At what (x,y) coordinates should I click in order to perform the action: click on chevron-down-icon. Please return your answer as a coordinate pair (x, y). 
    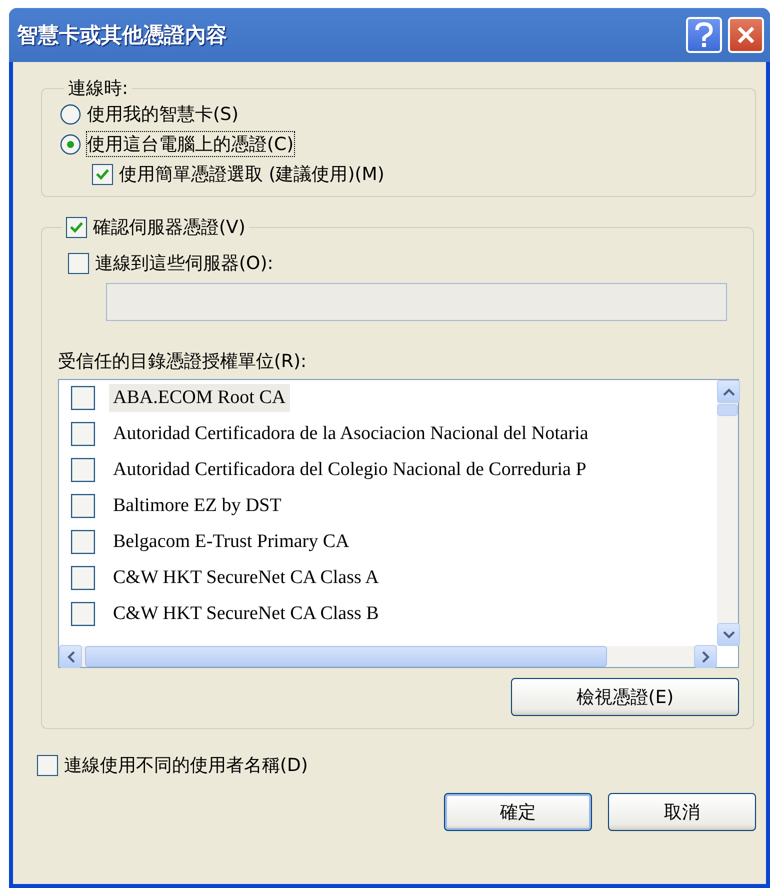
    Looking at the image, I should click on (728, 634).